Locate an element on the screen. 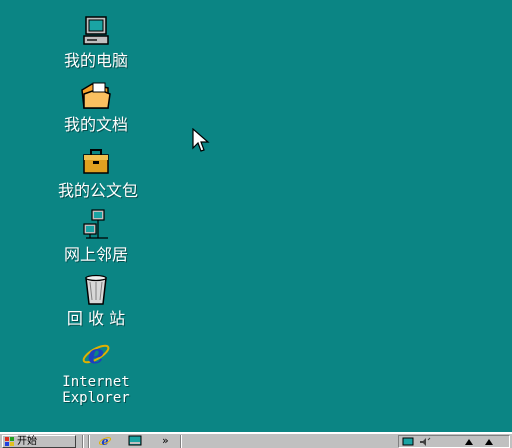  volume-icon is located at coordinates (425, 442).